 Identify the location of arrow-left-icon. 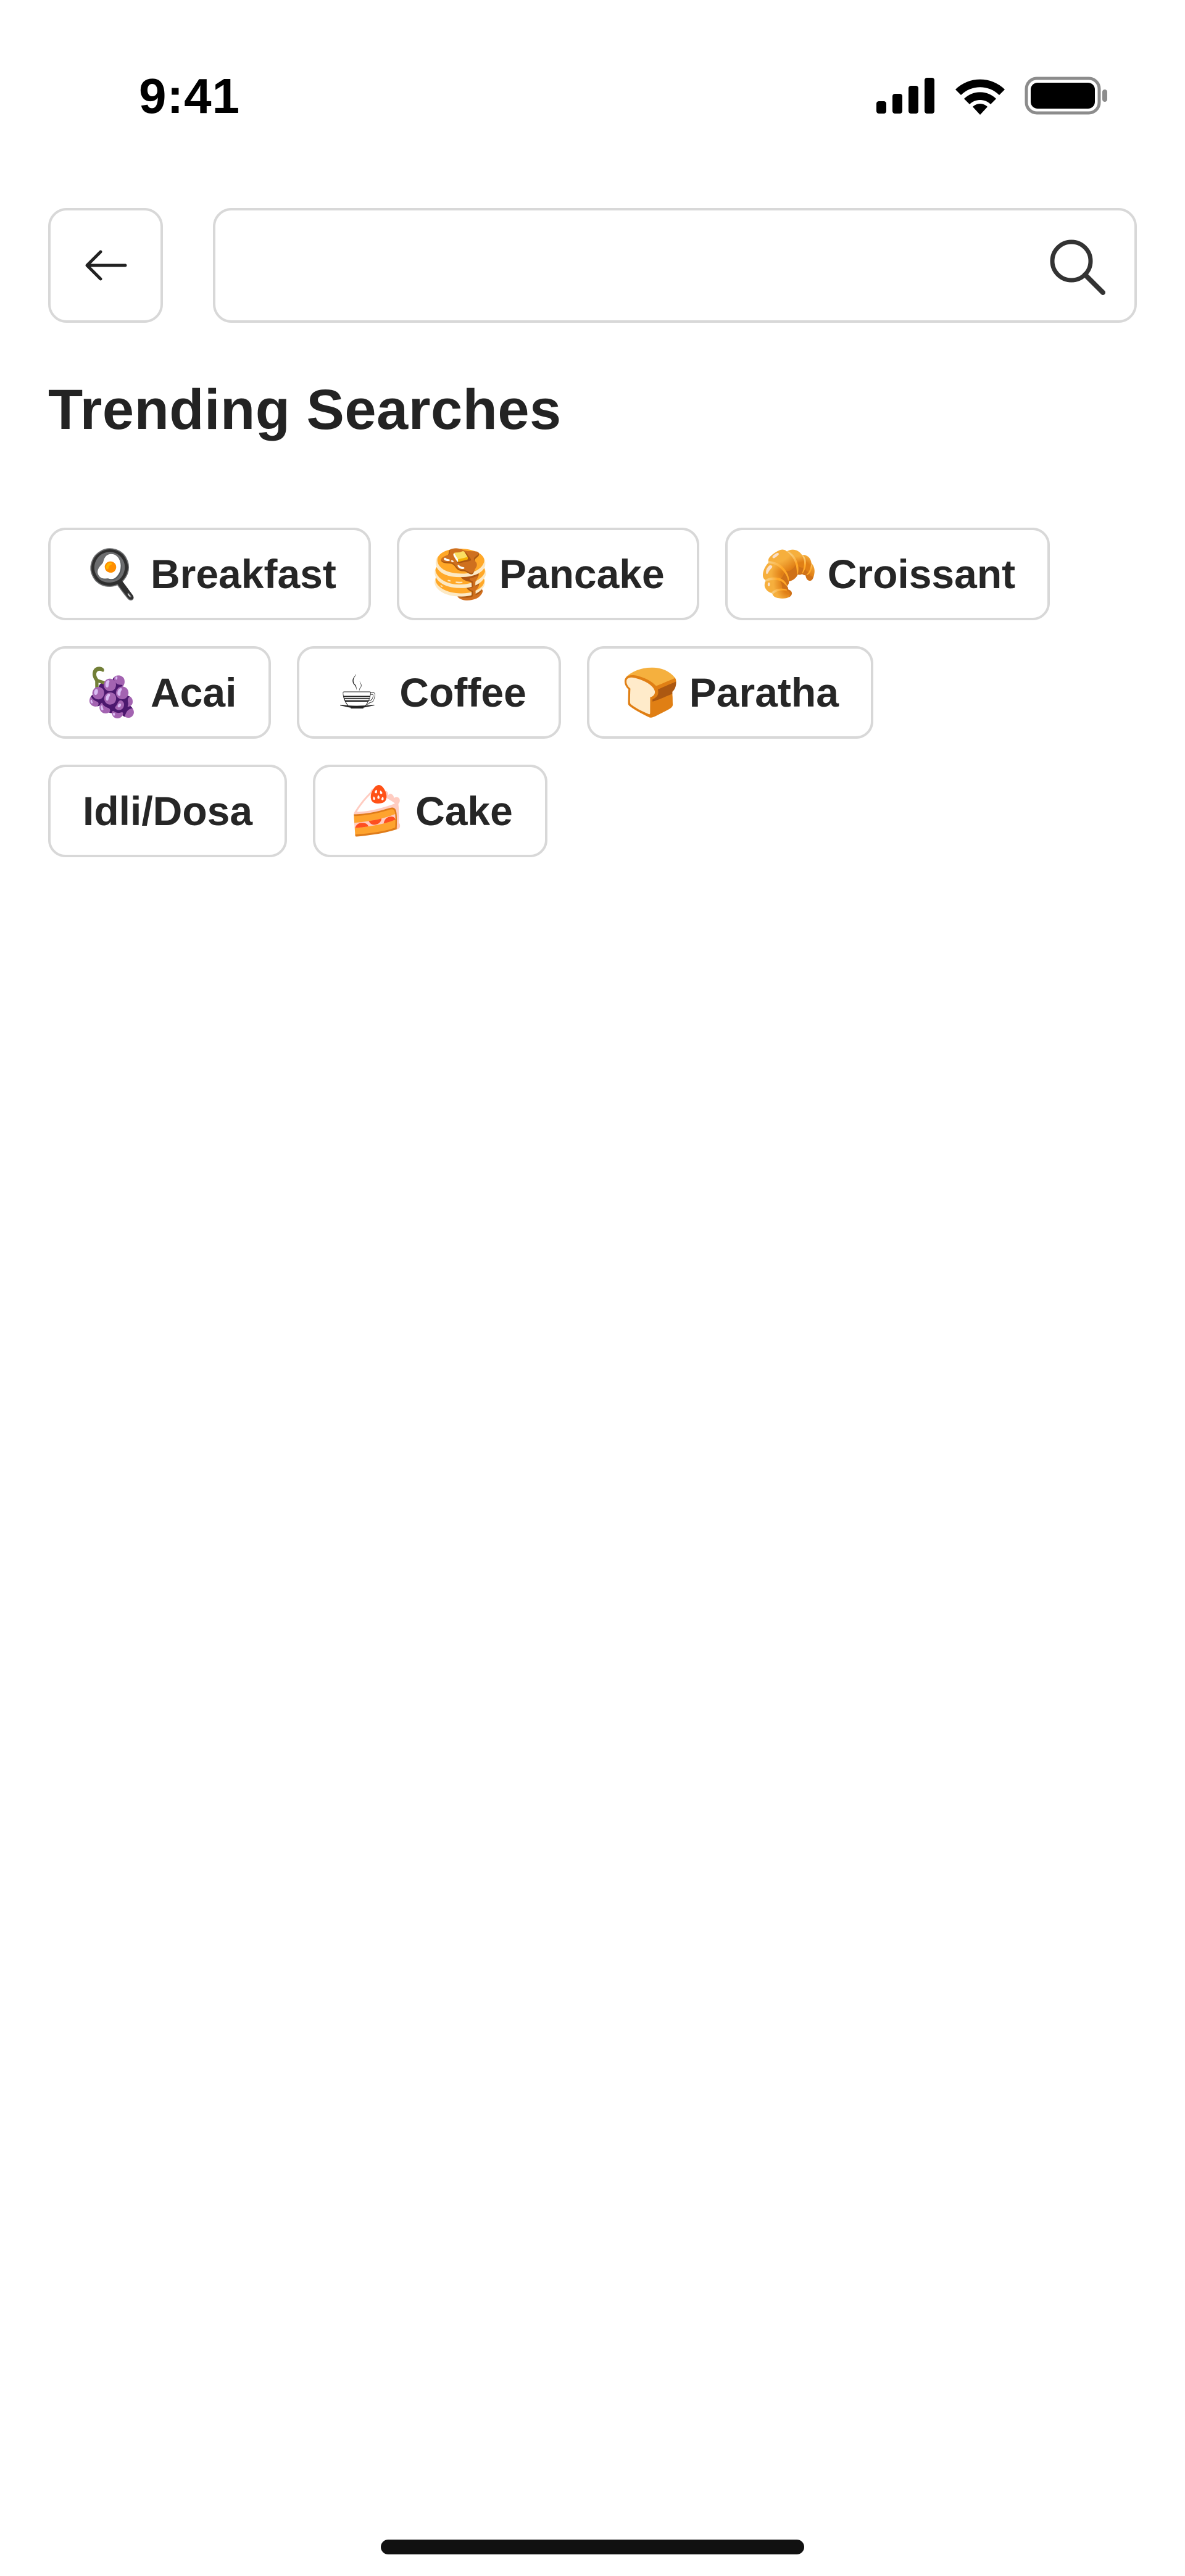
(106, 265).